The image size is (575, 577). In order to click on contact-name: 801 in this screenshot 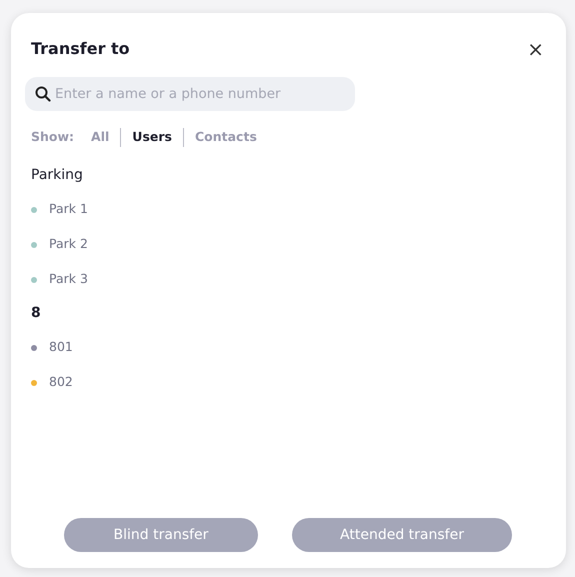, I will do `click(61, 347)`.